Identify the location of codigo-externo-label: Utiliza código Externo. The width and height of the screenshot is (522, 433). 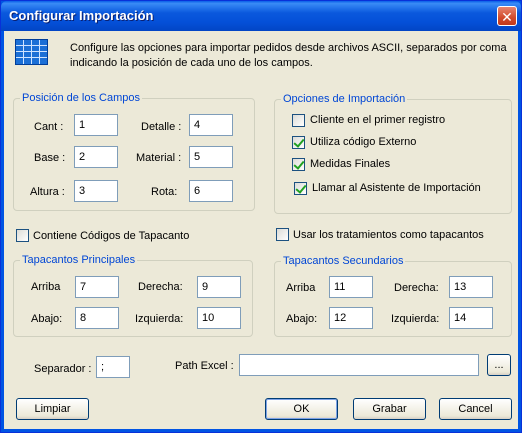
(363, 142).